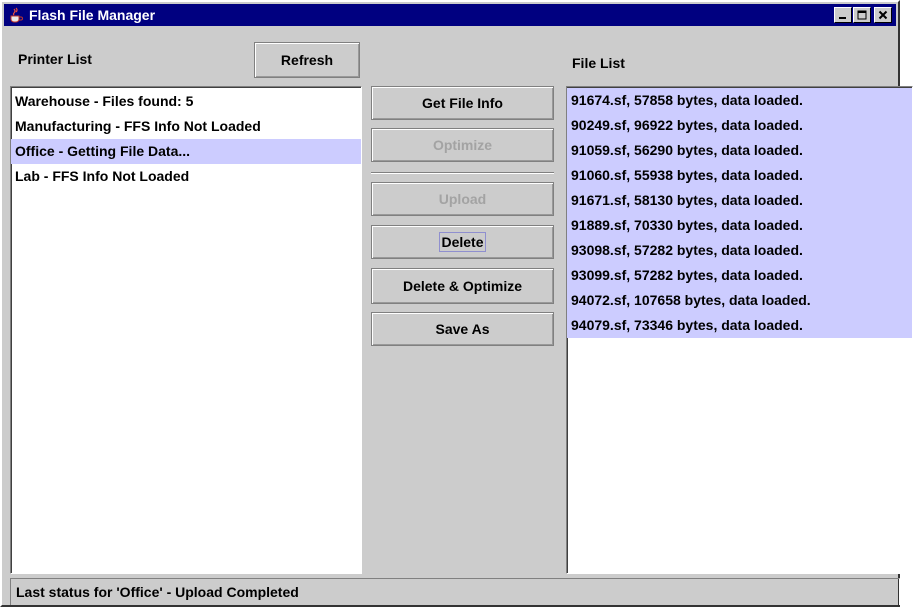 The width and height of the screenshot is (917, 607). I want to click on printer-item-label: Manufacturing - FFS Info Not Loaded, so click(138, 126).